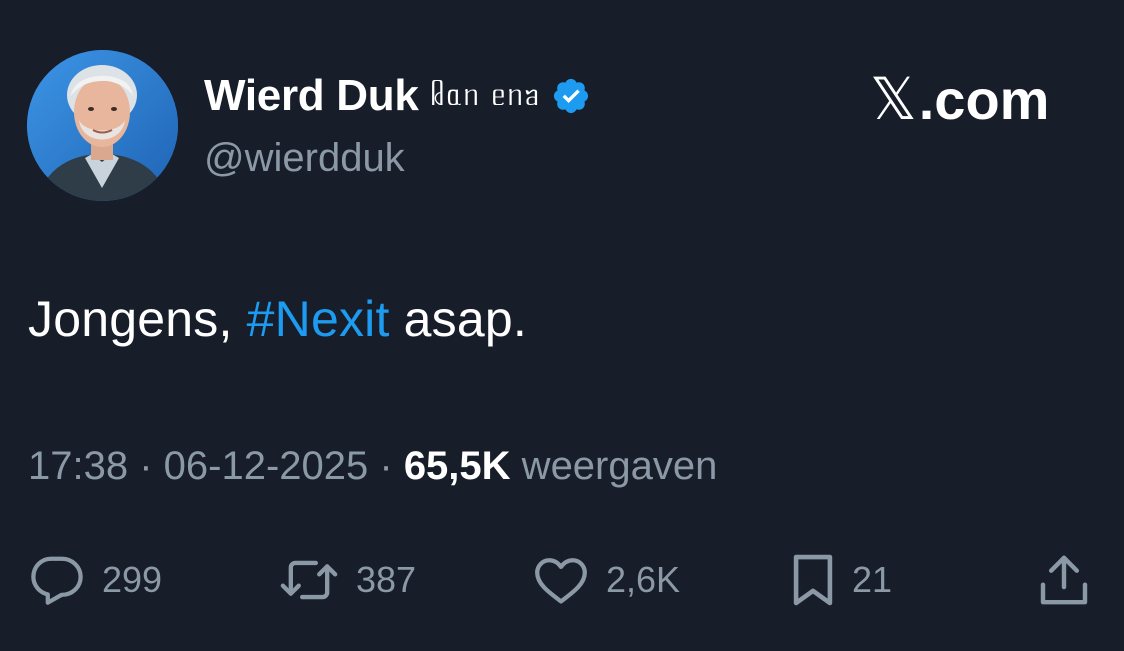 The image size is (1124, 651). Describe the element at coordinates (311, 96) in the screenshot. I see `display-name: Wierd Duk` at that location.